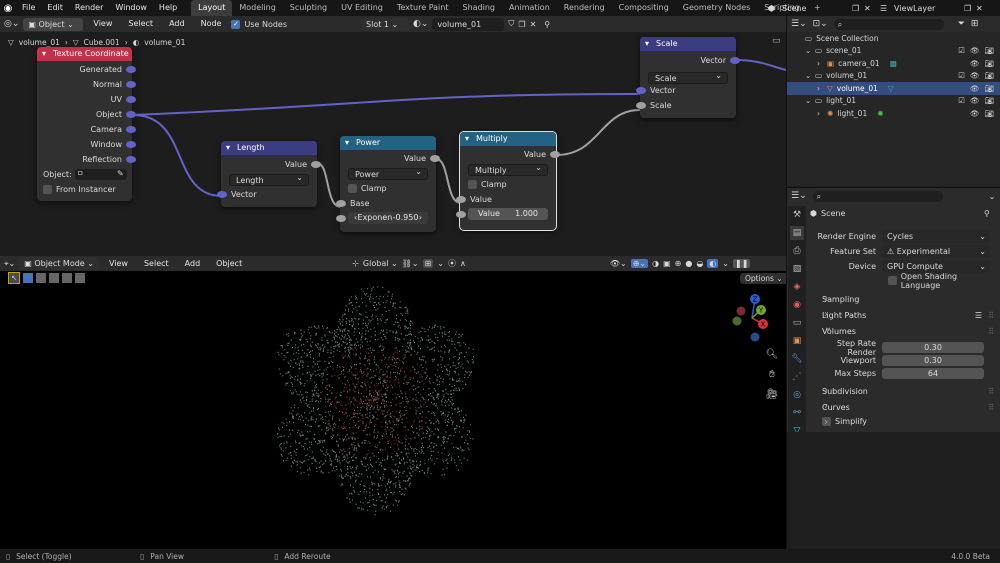  I want to click on pivot-icon: ⛓⌄, so click(410, 263).